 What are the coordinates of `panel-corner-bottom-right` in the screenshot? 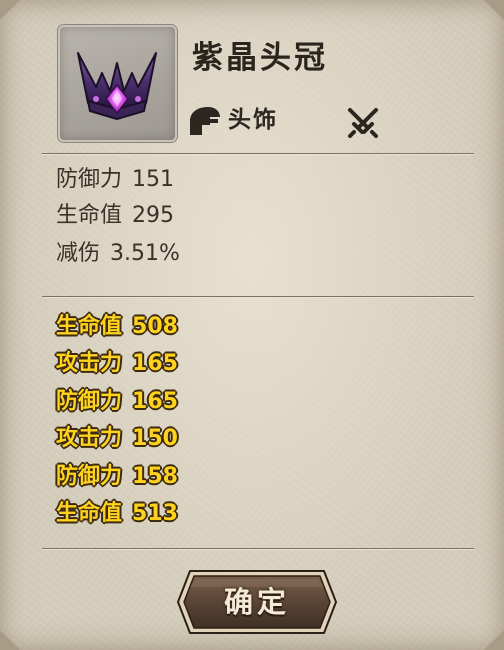 It's located at (494, 640).